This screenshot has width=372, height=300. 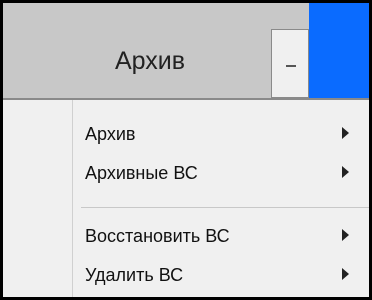 I want to click on menu-item-label: Архив, so click(x=110, y=134).